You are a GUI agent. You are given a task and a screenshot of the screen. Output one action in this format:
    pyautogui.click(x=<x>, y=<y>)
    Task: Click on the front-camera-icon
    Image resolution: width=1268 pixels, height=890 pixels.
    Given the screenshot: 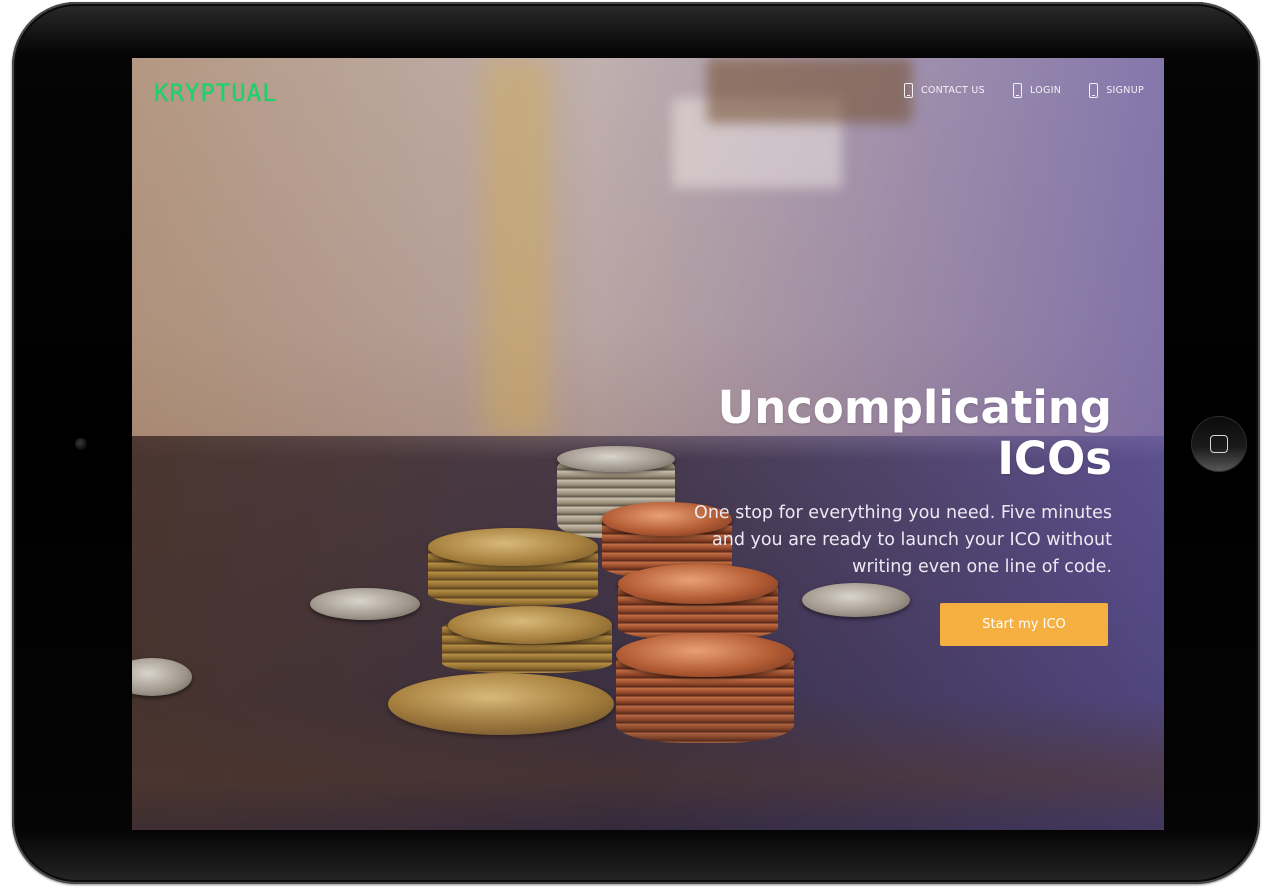 What is the action you would take?
    pyautogui.click(x=81, y=444)
    